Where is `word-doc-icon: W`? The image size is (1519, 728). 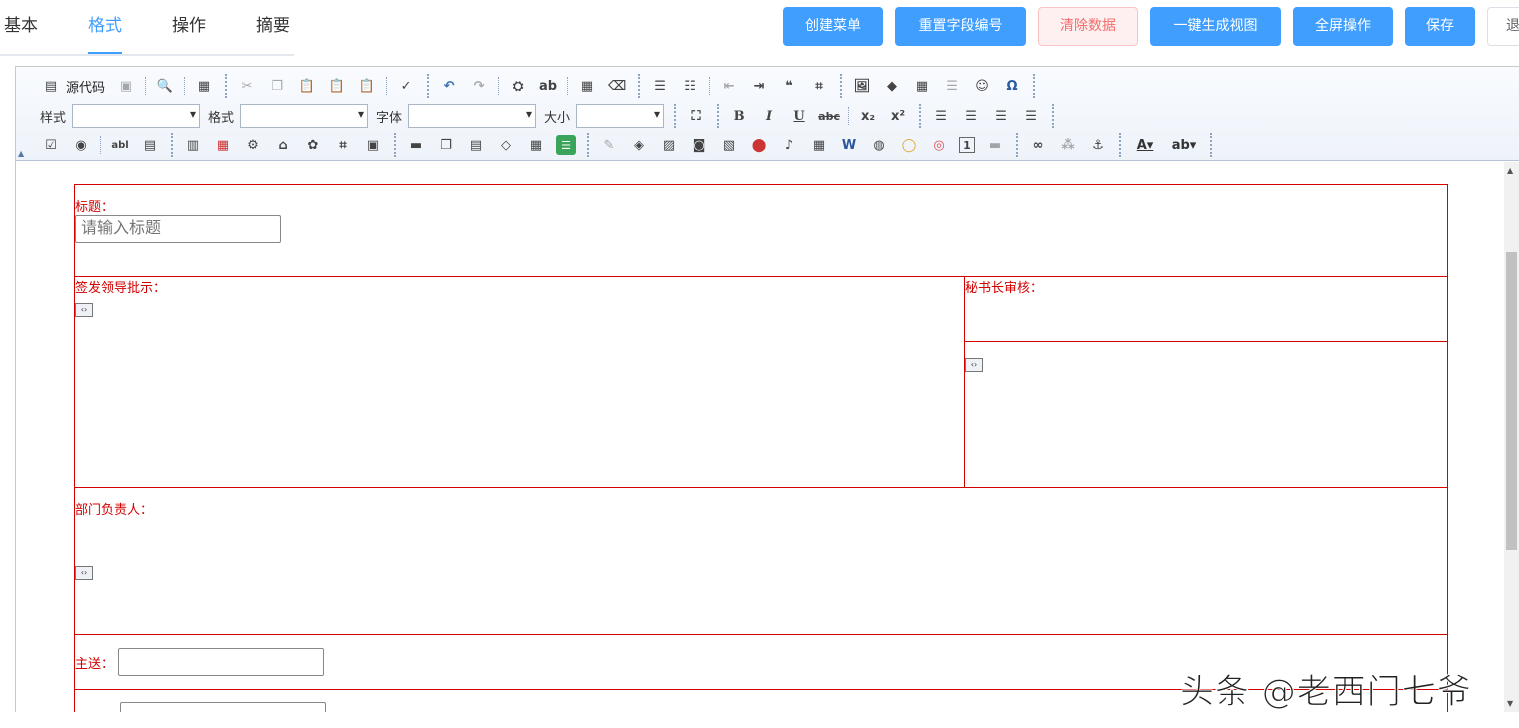 word-doc-icon: W is located at coordinates (849, 145).